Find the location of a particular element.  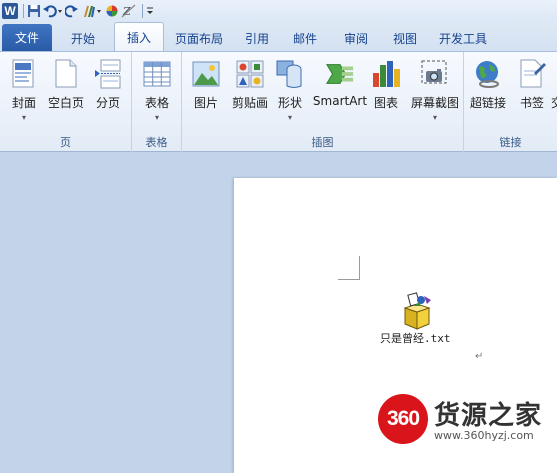

tab-view: 视图 is located at coordinates (405, 38).